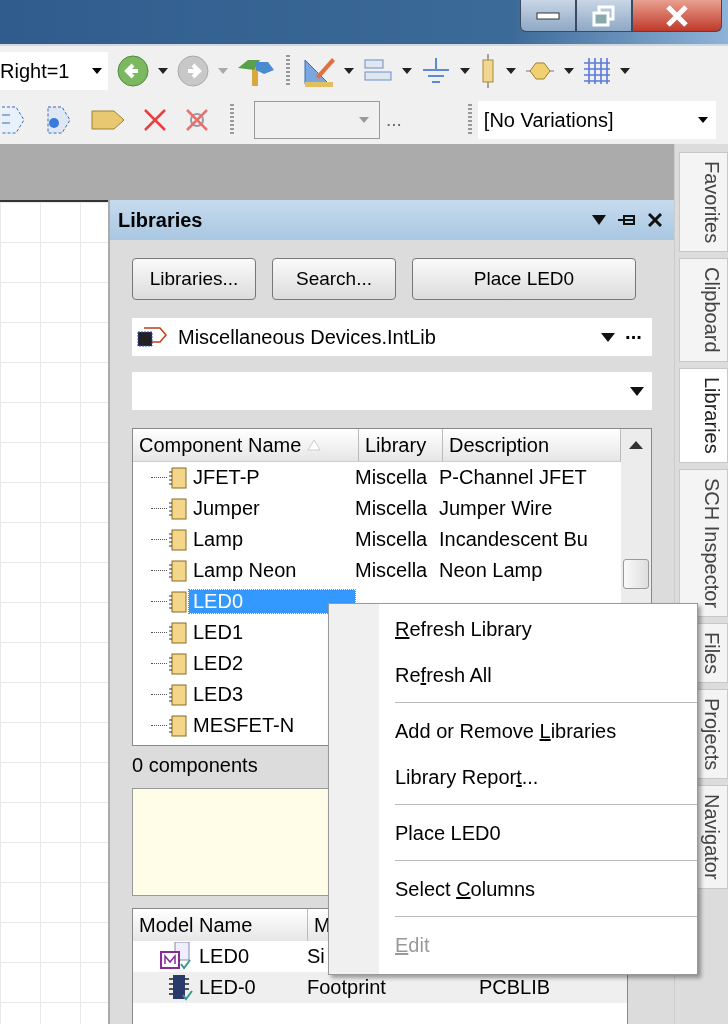 Image resolution: width=728 pixels, height=1024 pixels. Describe the element at coordinates (195, 766) in the screenshot. I see `component-count: 0 components` at that location.